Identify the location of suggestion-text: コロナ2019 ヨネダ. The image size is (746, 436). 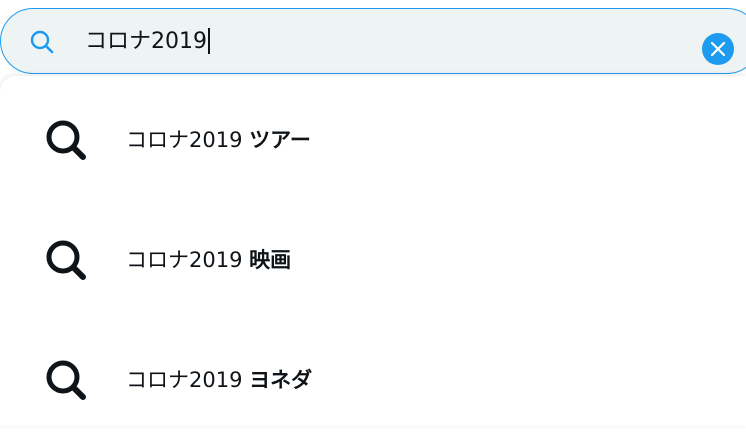
(219, 380).